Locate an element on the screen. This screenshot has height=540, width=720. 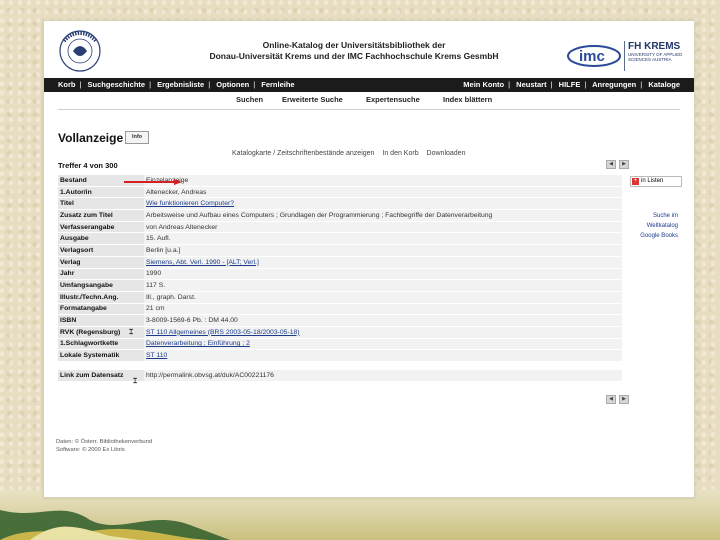
field-value is located at coordinates (383, 365).